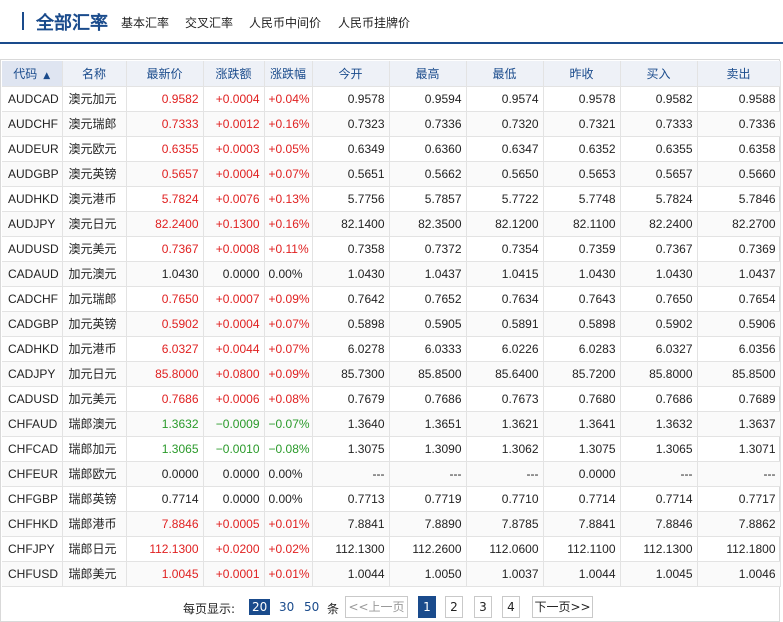  I want to click on page-4-button: 4, so click(511, 607).